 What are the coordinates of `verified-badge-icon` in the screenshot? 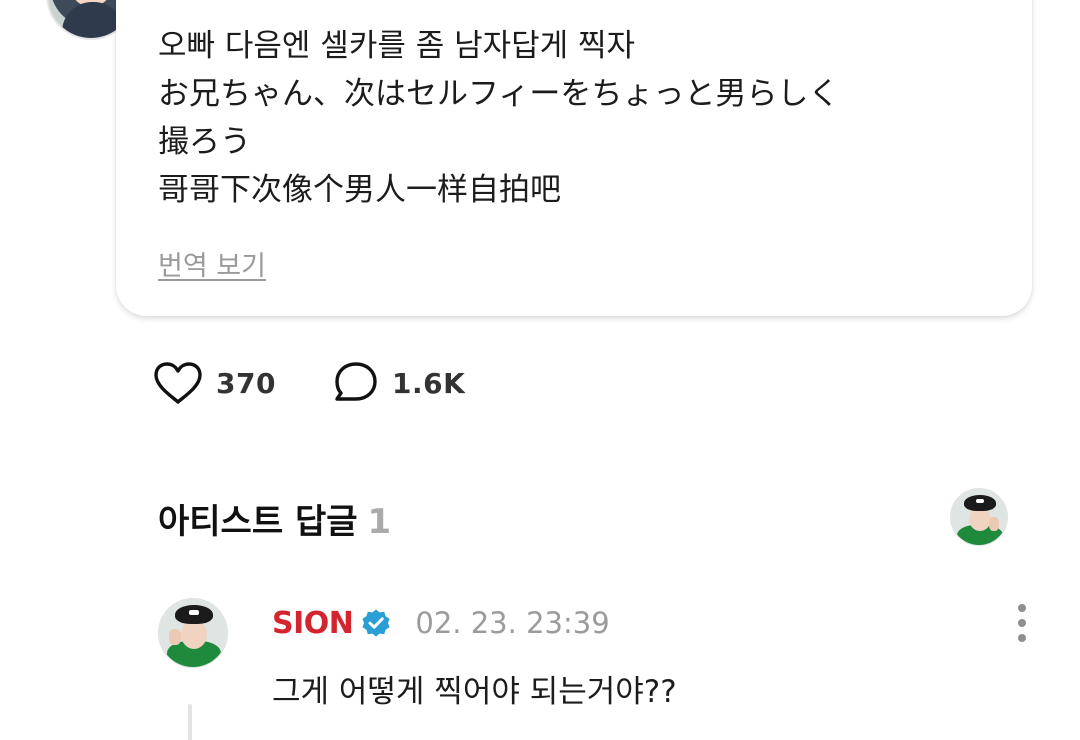 It's located at (376, 623).